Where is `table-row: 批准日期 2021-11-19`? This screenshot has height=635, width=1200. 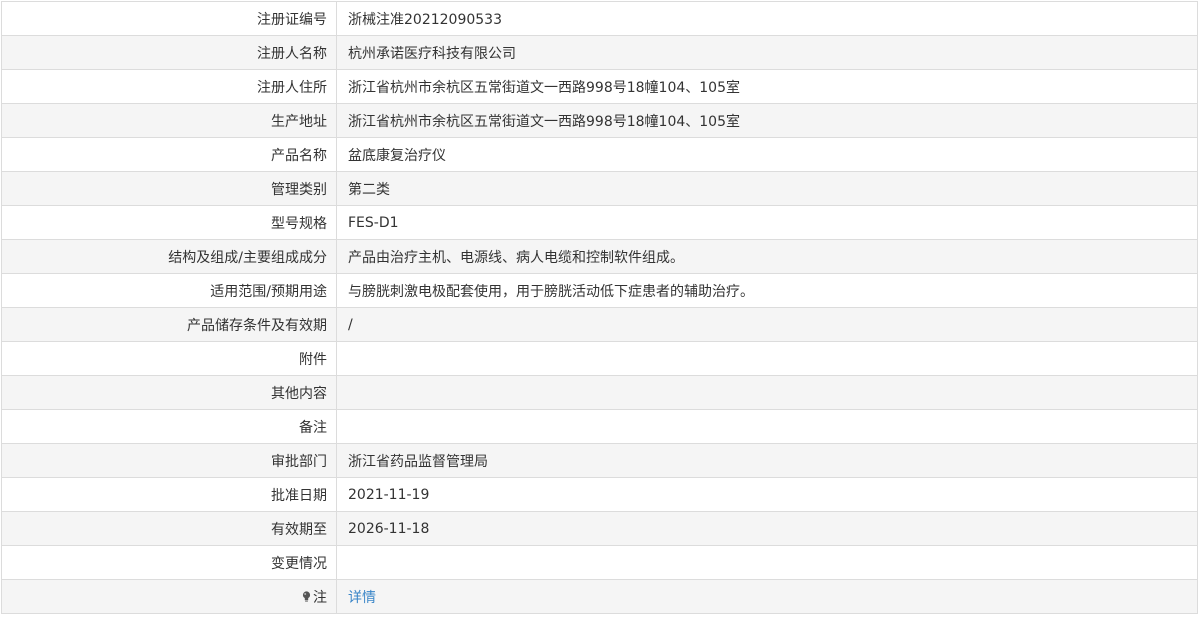
table-row: 批准日期 2021-11-19 is located at coordinates (599, 494).